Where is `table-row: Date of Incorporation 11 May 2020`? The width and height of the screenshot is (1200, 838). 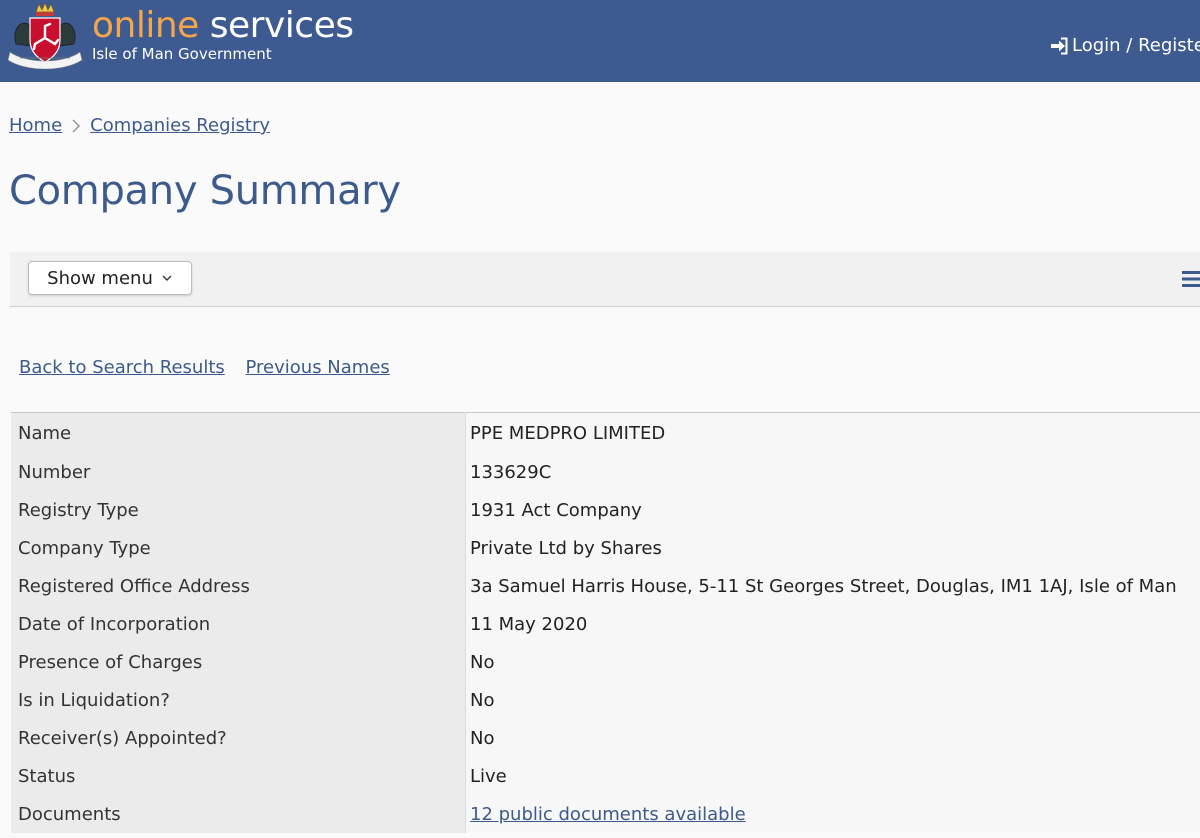
table-row: Date of Incorporation 11 May 2020 is located at coordinates (605, 624).